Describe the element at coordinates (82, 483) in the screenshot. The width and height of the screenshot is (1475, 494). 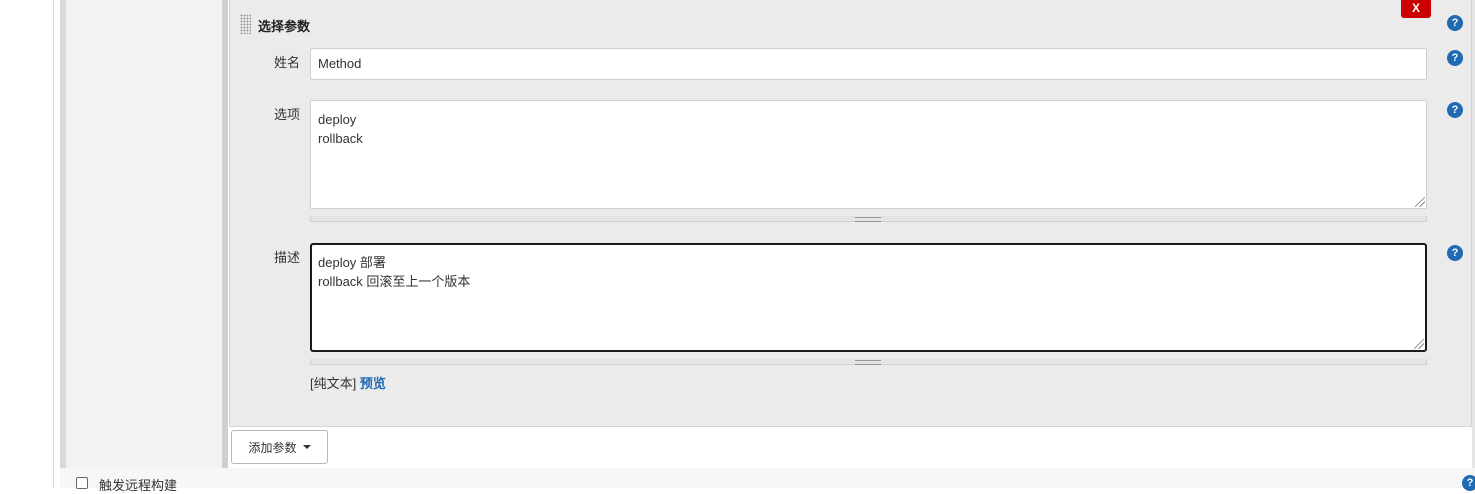
I see `remote-trigger-checkbox` at that location.